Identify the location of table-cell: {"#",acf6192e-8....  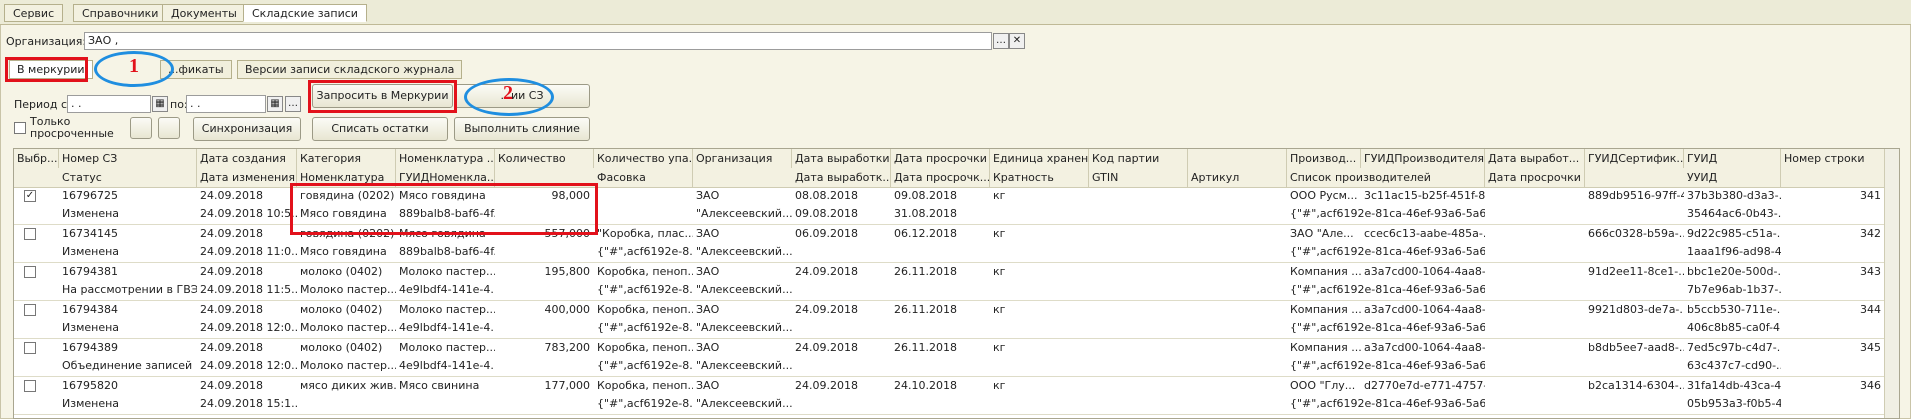
(645, 251).